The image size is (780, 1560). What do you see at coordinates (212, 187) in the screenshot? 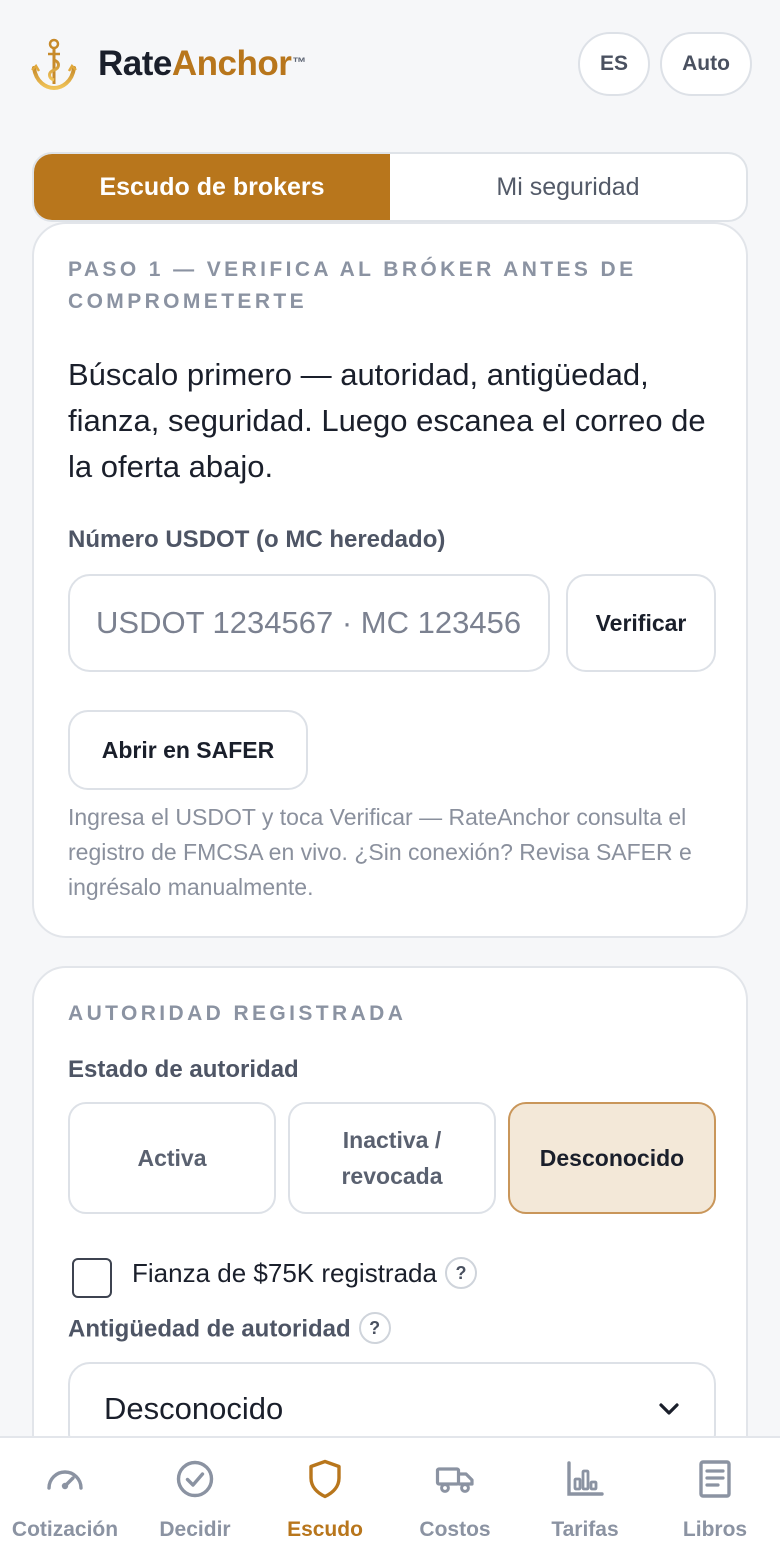
I see `tab-broker-shield: Escudo de brokers` at bounding box center [212, 187].